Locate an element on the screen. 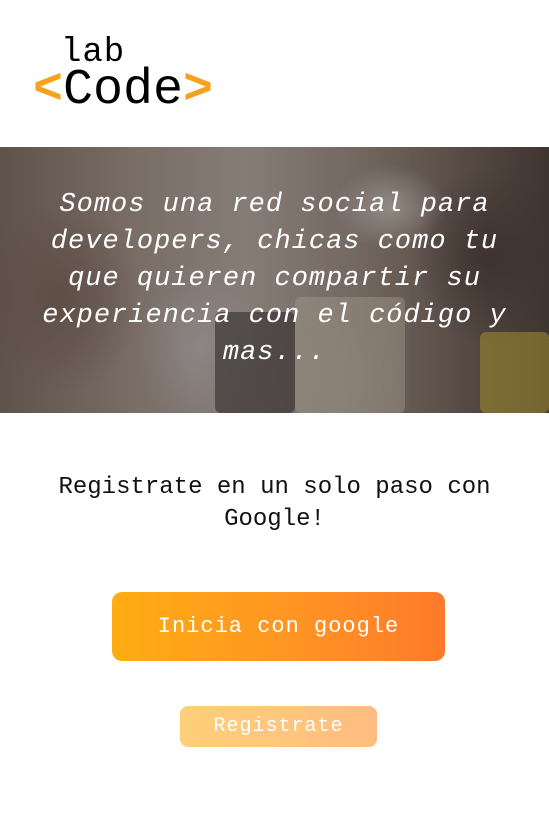 This screenshot has height=840, width=549. labcode-logo: lab <Code> is located at coordinates (133, 76).